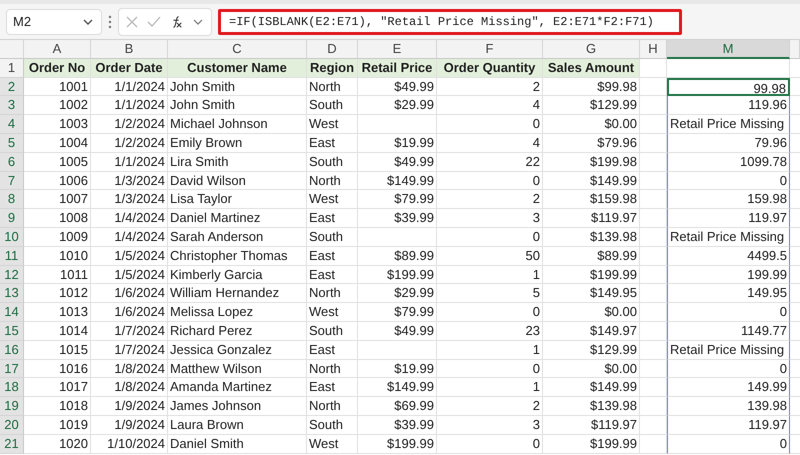 The image size is (800, 455). What do you see at coordinates (728, 143) in the screenshot?
I see `table-cell: 79.96` at bounding box center [728, 143].